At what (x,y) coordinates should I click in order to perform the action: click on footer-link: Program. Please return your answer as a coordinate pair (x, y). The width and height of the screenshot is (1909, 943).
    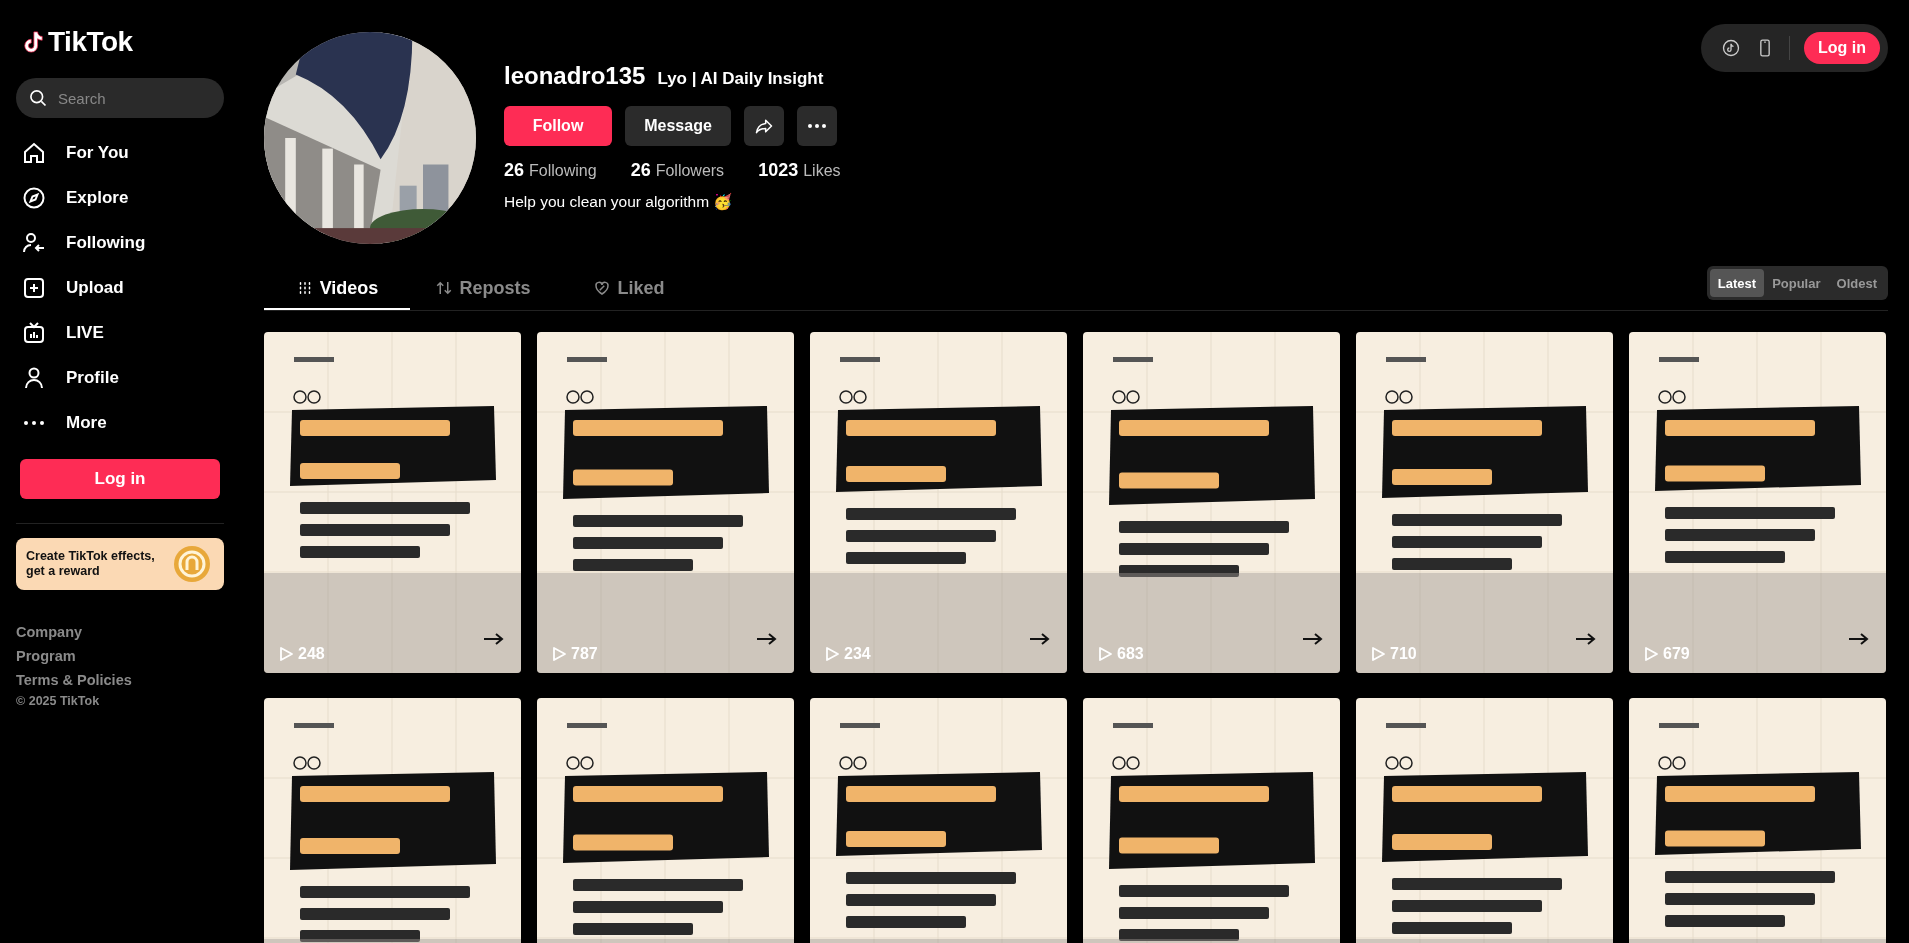
    Looking at the image, I should click on (120, 656).